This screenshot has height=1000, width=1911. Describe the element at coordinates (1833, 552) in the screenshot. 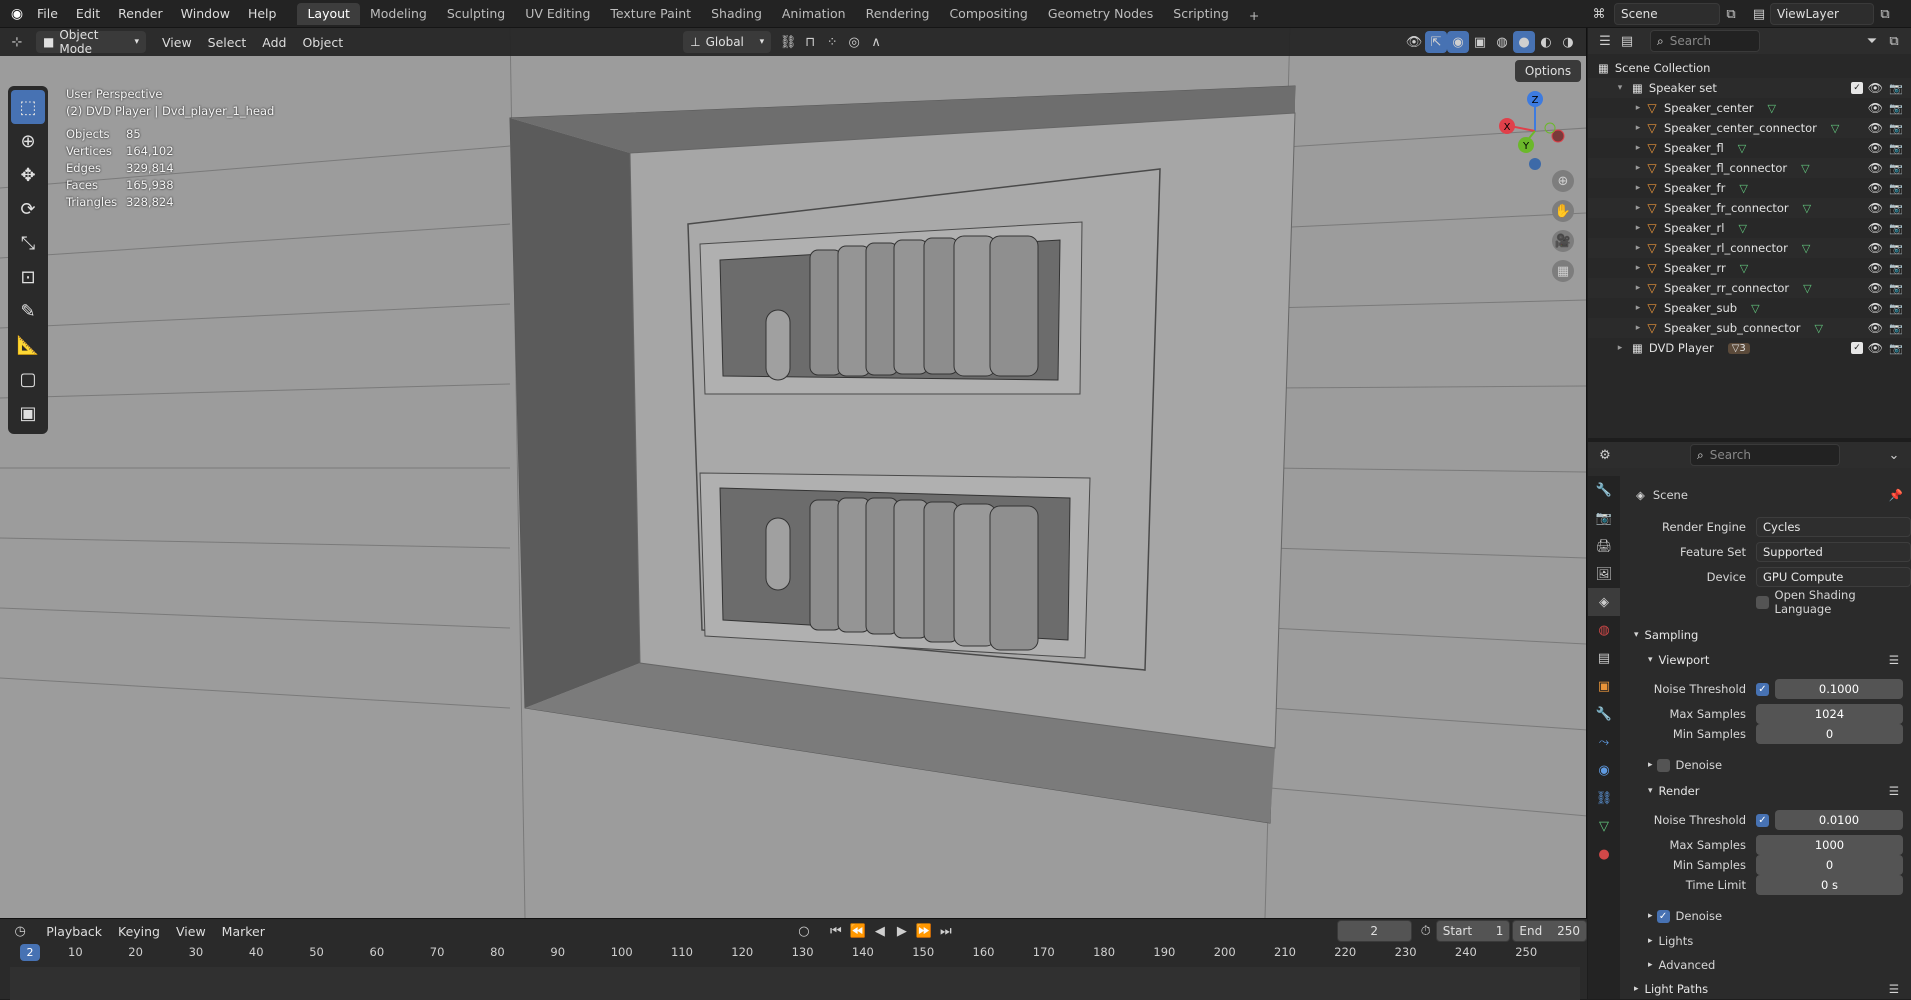

I see `feature-set-dropdown: Supported` at that location.